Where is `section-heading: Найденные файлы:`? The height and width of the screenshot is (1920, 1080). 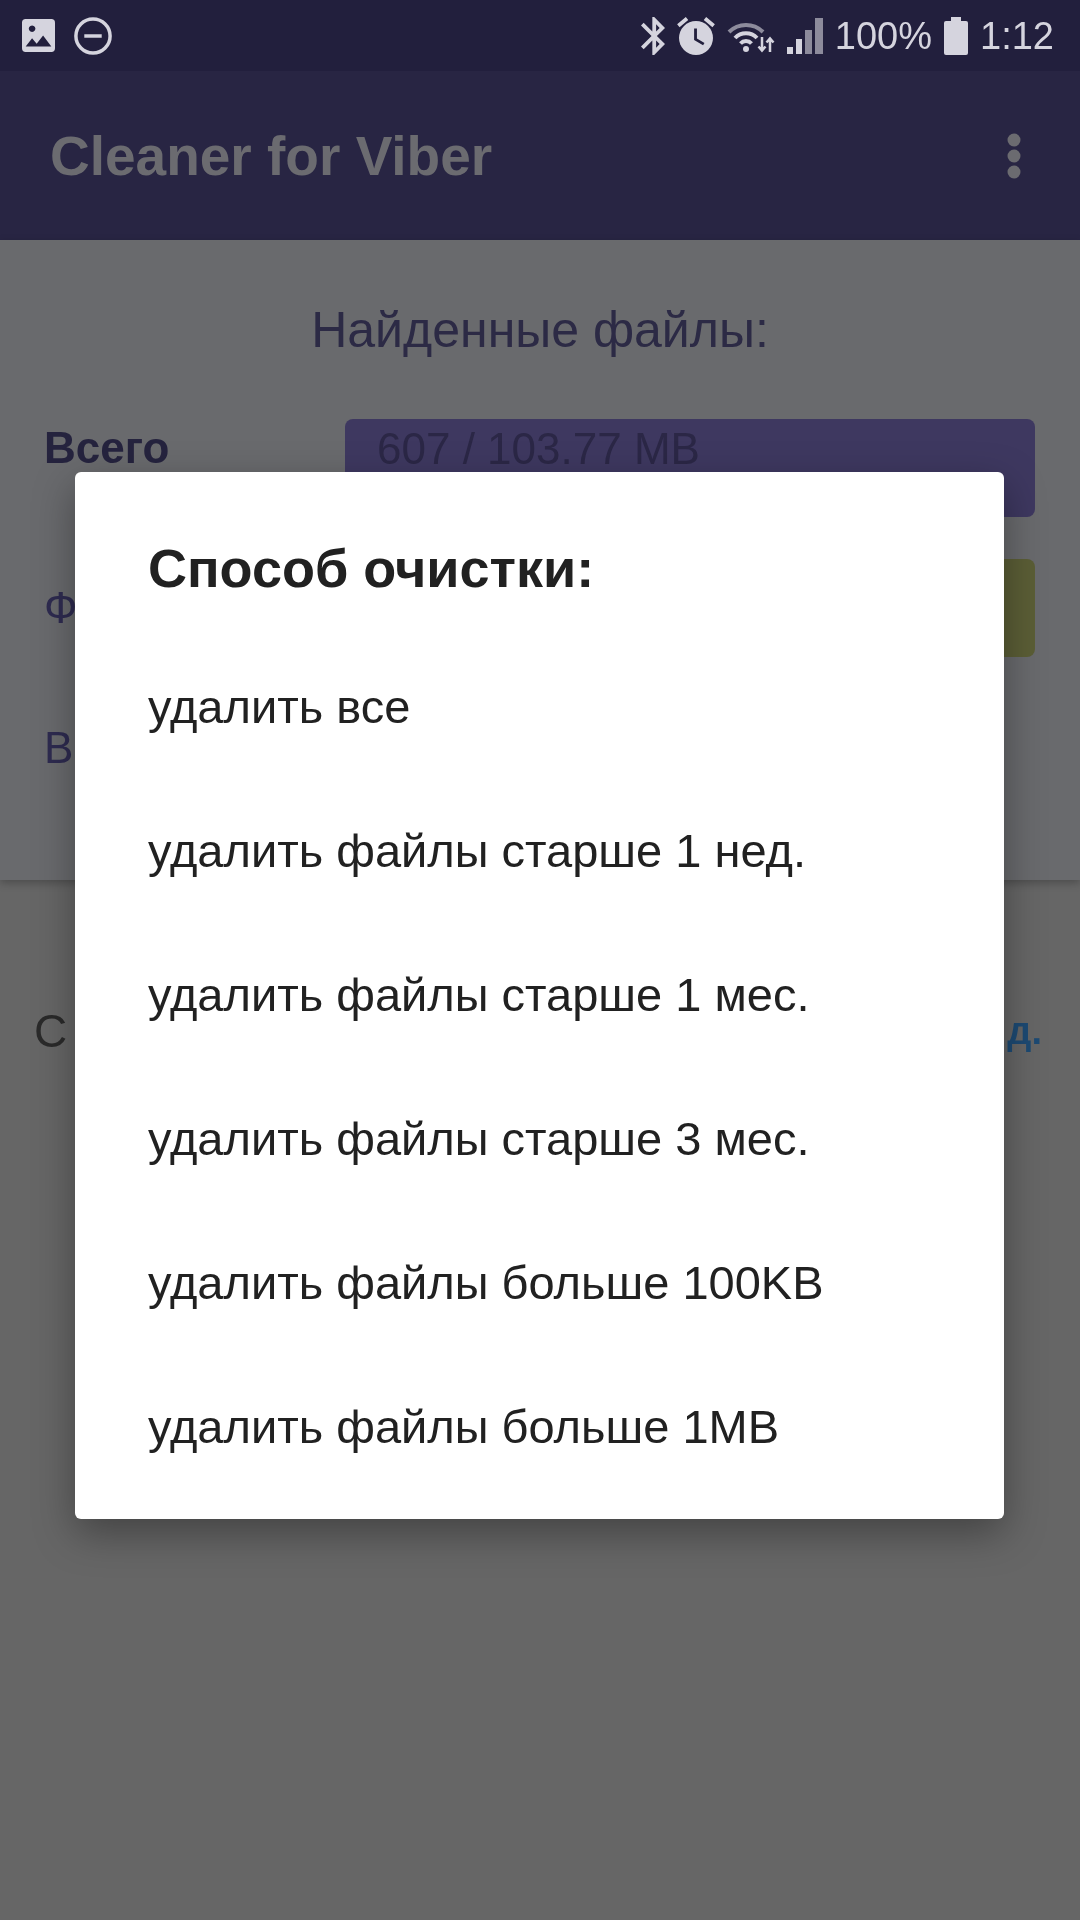 section-heading: Найденные файлы: is located at coordinates (540, 330).